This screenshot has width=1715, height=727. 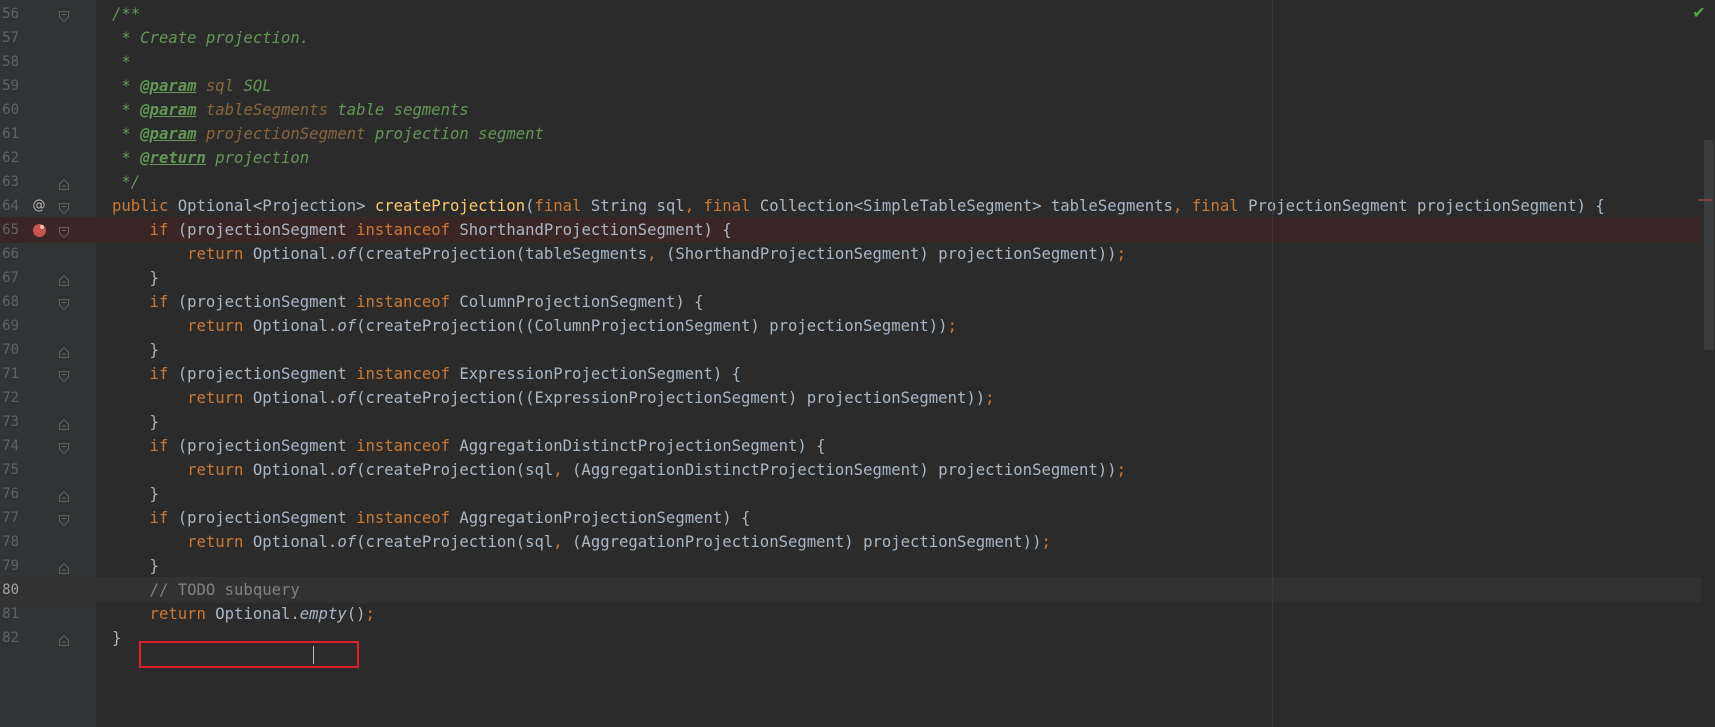 What do you see at coordinates (9, 590) in the screenshot?
I see `line-number: 80` at bounding box center [9, 590].